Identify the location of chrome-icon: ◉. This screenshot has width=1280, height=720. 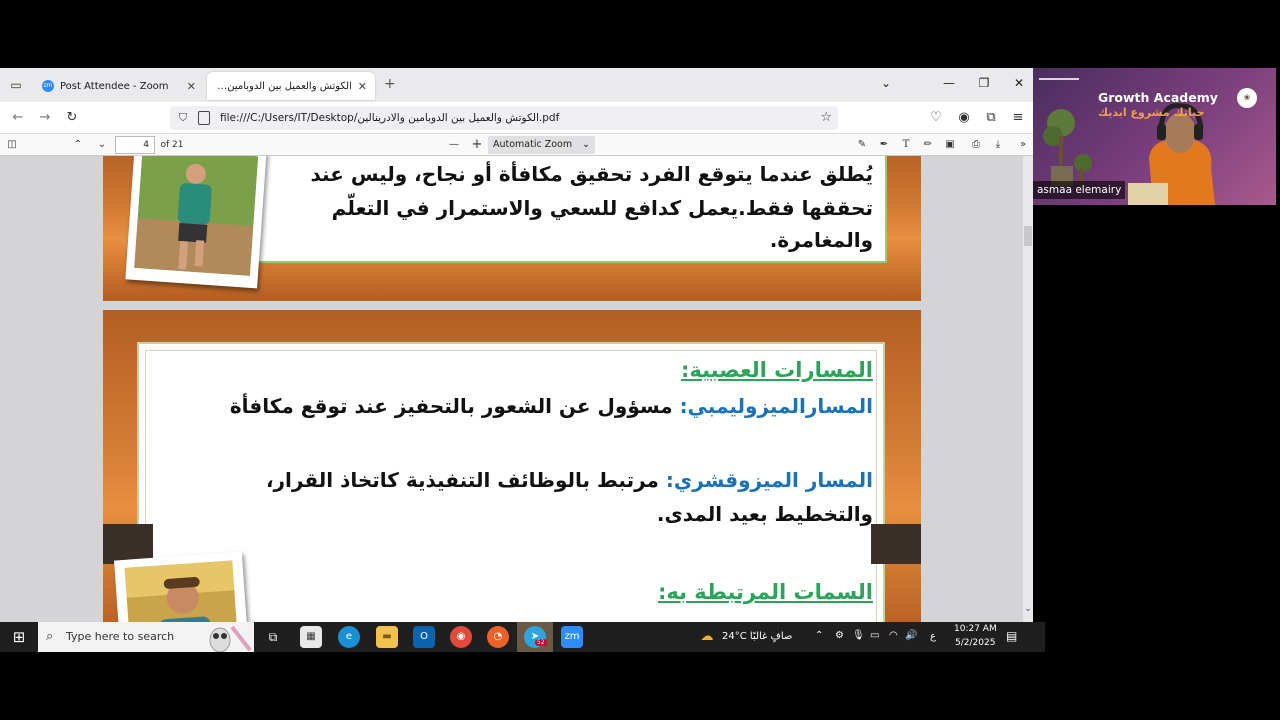
(461, 637).